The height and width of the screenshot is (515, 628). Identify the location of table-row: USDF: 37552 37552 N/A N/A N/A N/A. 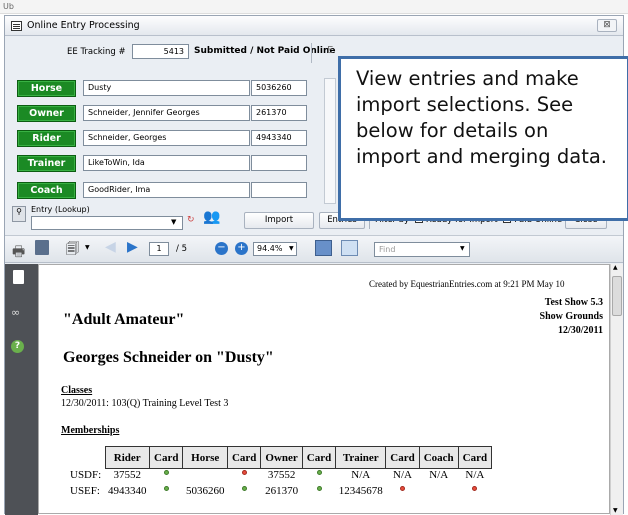
(279, 477).